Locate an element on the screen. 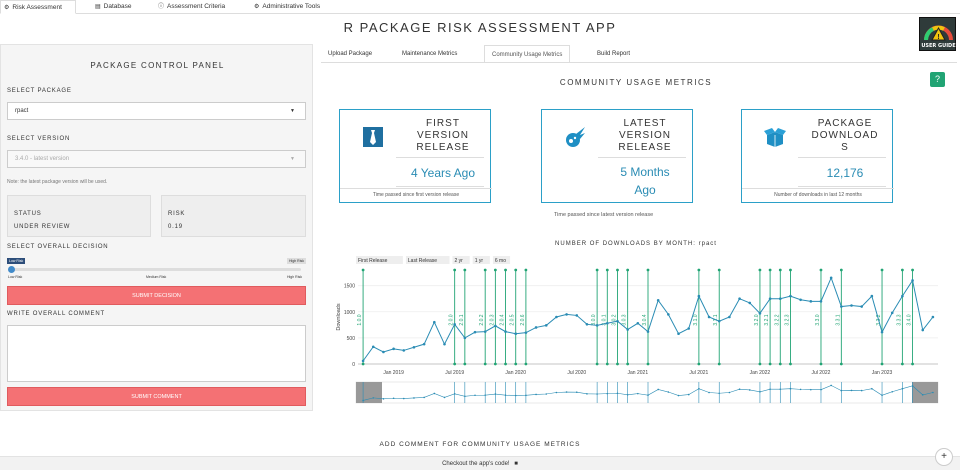  slider-handle is located at coordinates (11, 269).